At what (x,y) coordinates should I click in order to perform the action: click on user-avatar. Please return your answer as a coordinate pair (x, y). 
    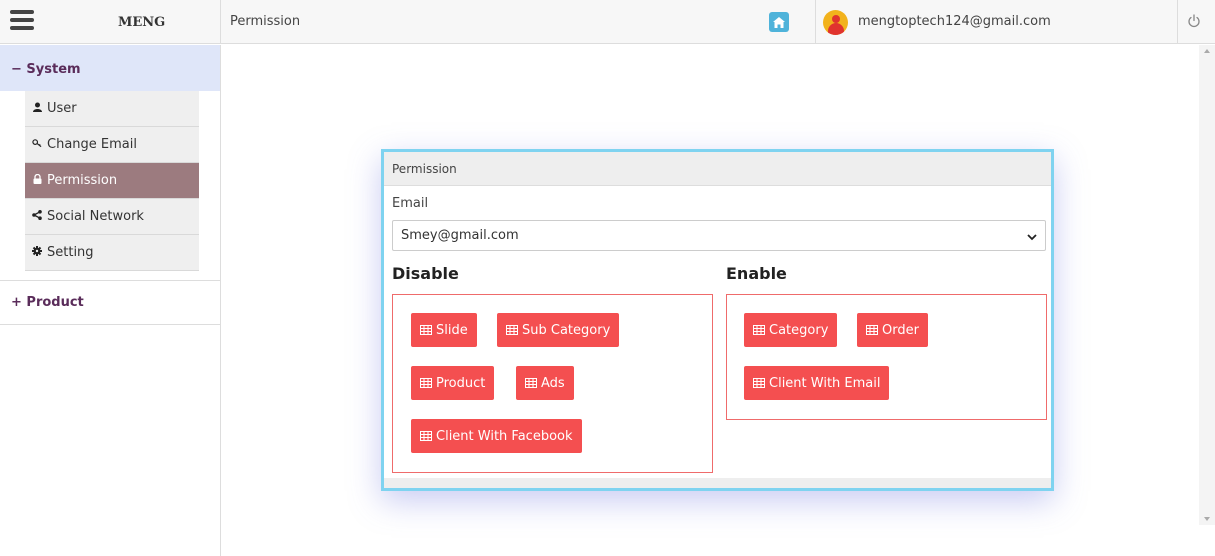
    Looking at the image, I should click on (835, 22).